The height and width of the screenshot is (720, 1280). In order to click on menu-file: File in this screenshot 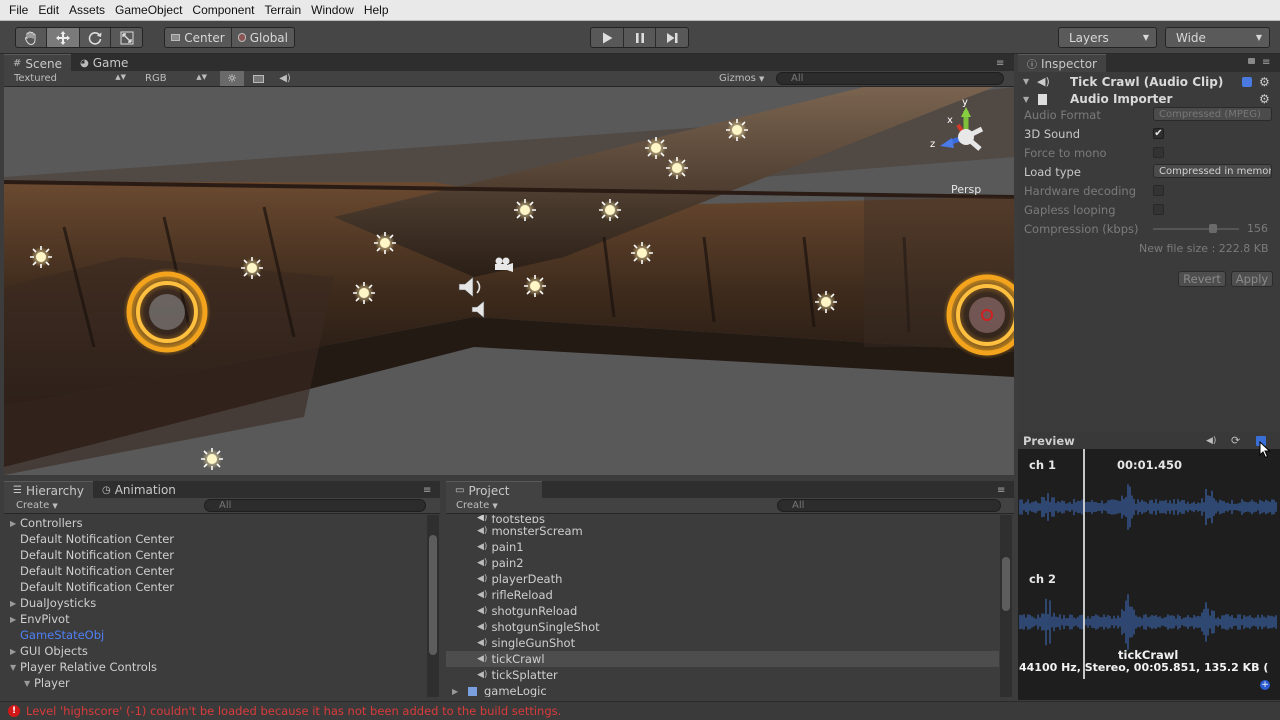, I will do `click(18, 10)`.